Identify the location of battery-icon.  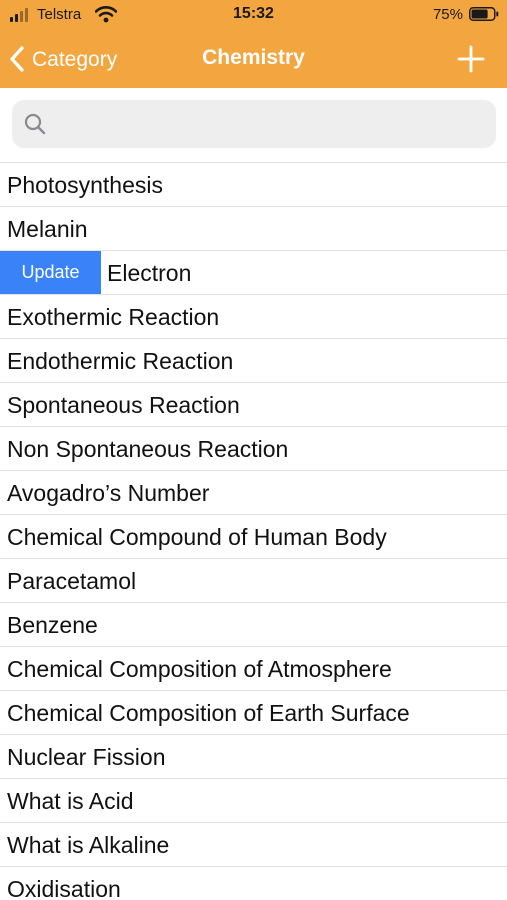
(484, 14).